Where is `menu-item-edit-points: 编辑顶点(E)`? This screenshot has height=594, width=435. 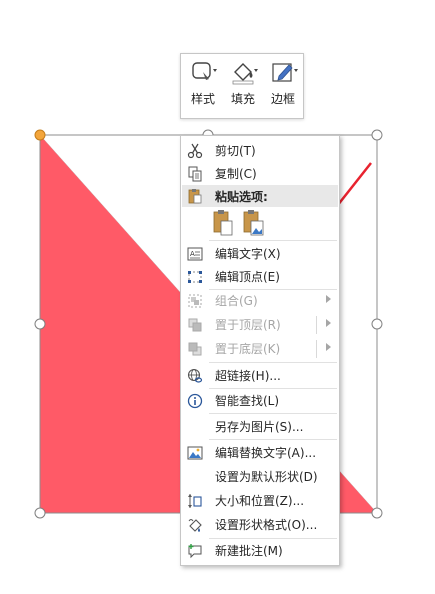 menu-item-edit-points: 编辑顶点(E) is located at coordinates (260, 277).